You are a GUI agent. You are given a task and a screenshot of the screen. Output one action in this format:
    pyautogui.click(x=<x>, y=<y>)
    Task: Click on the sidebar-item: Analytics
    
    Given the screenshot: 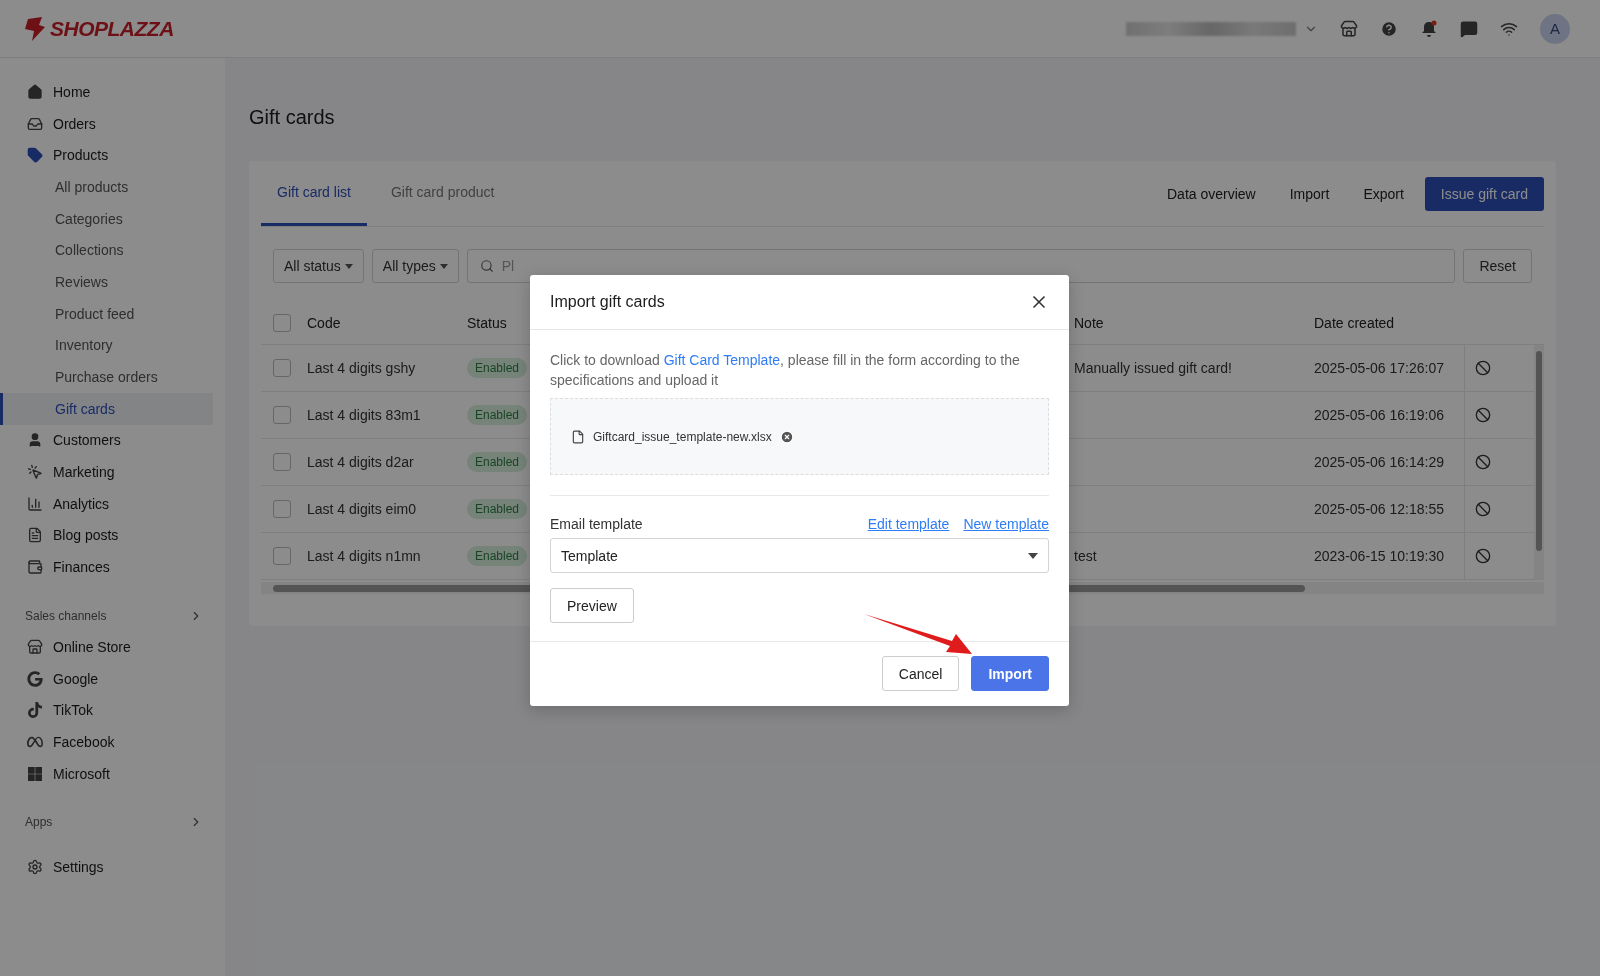 What is the action you would take?
    pyautogui.click(x=106, y=503)
    